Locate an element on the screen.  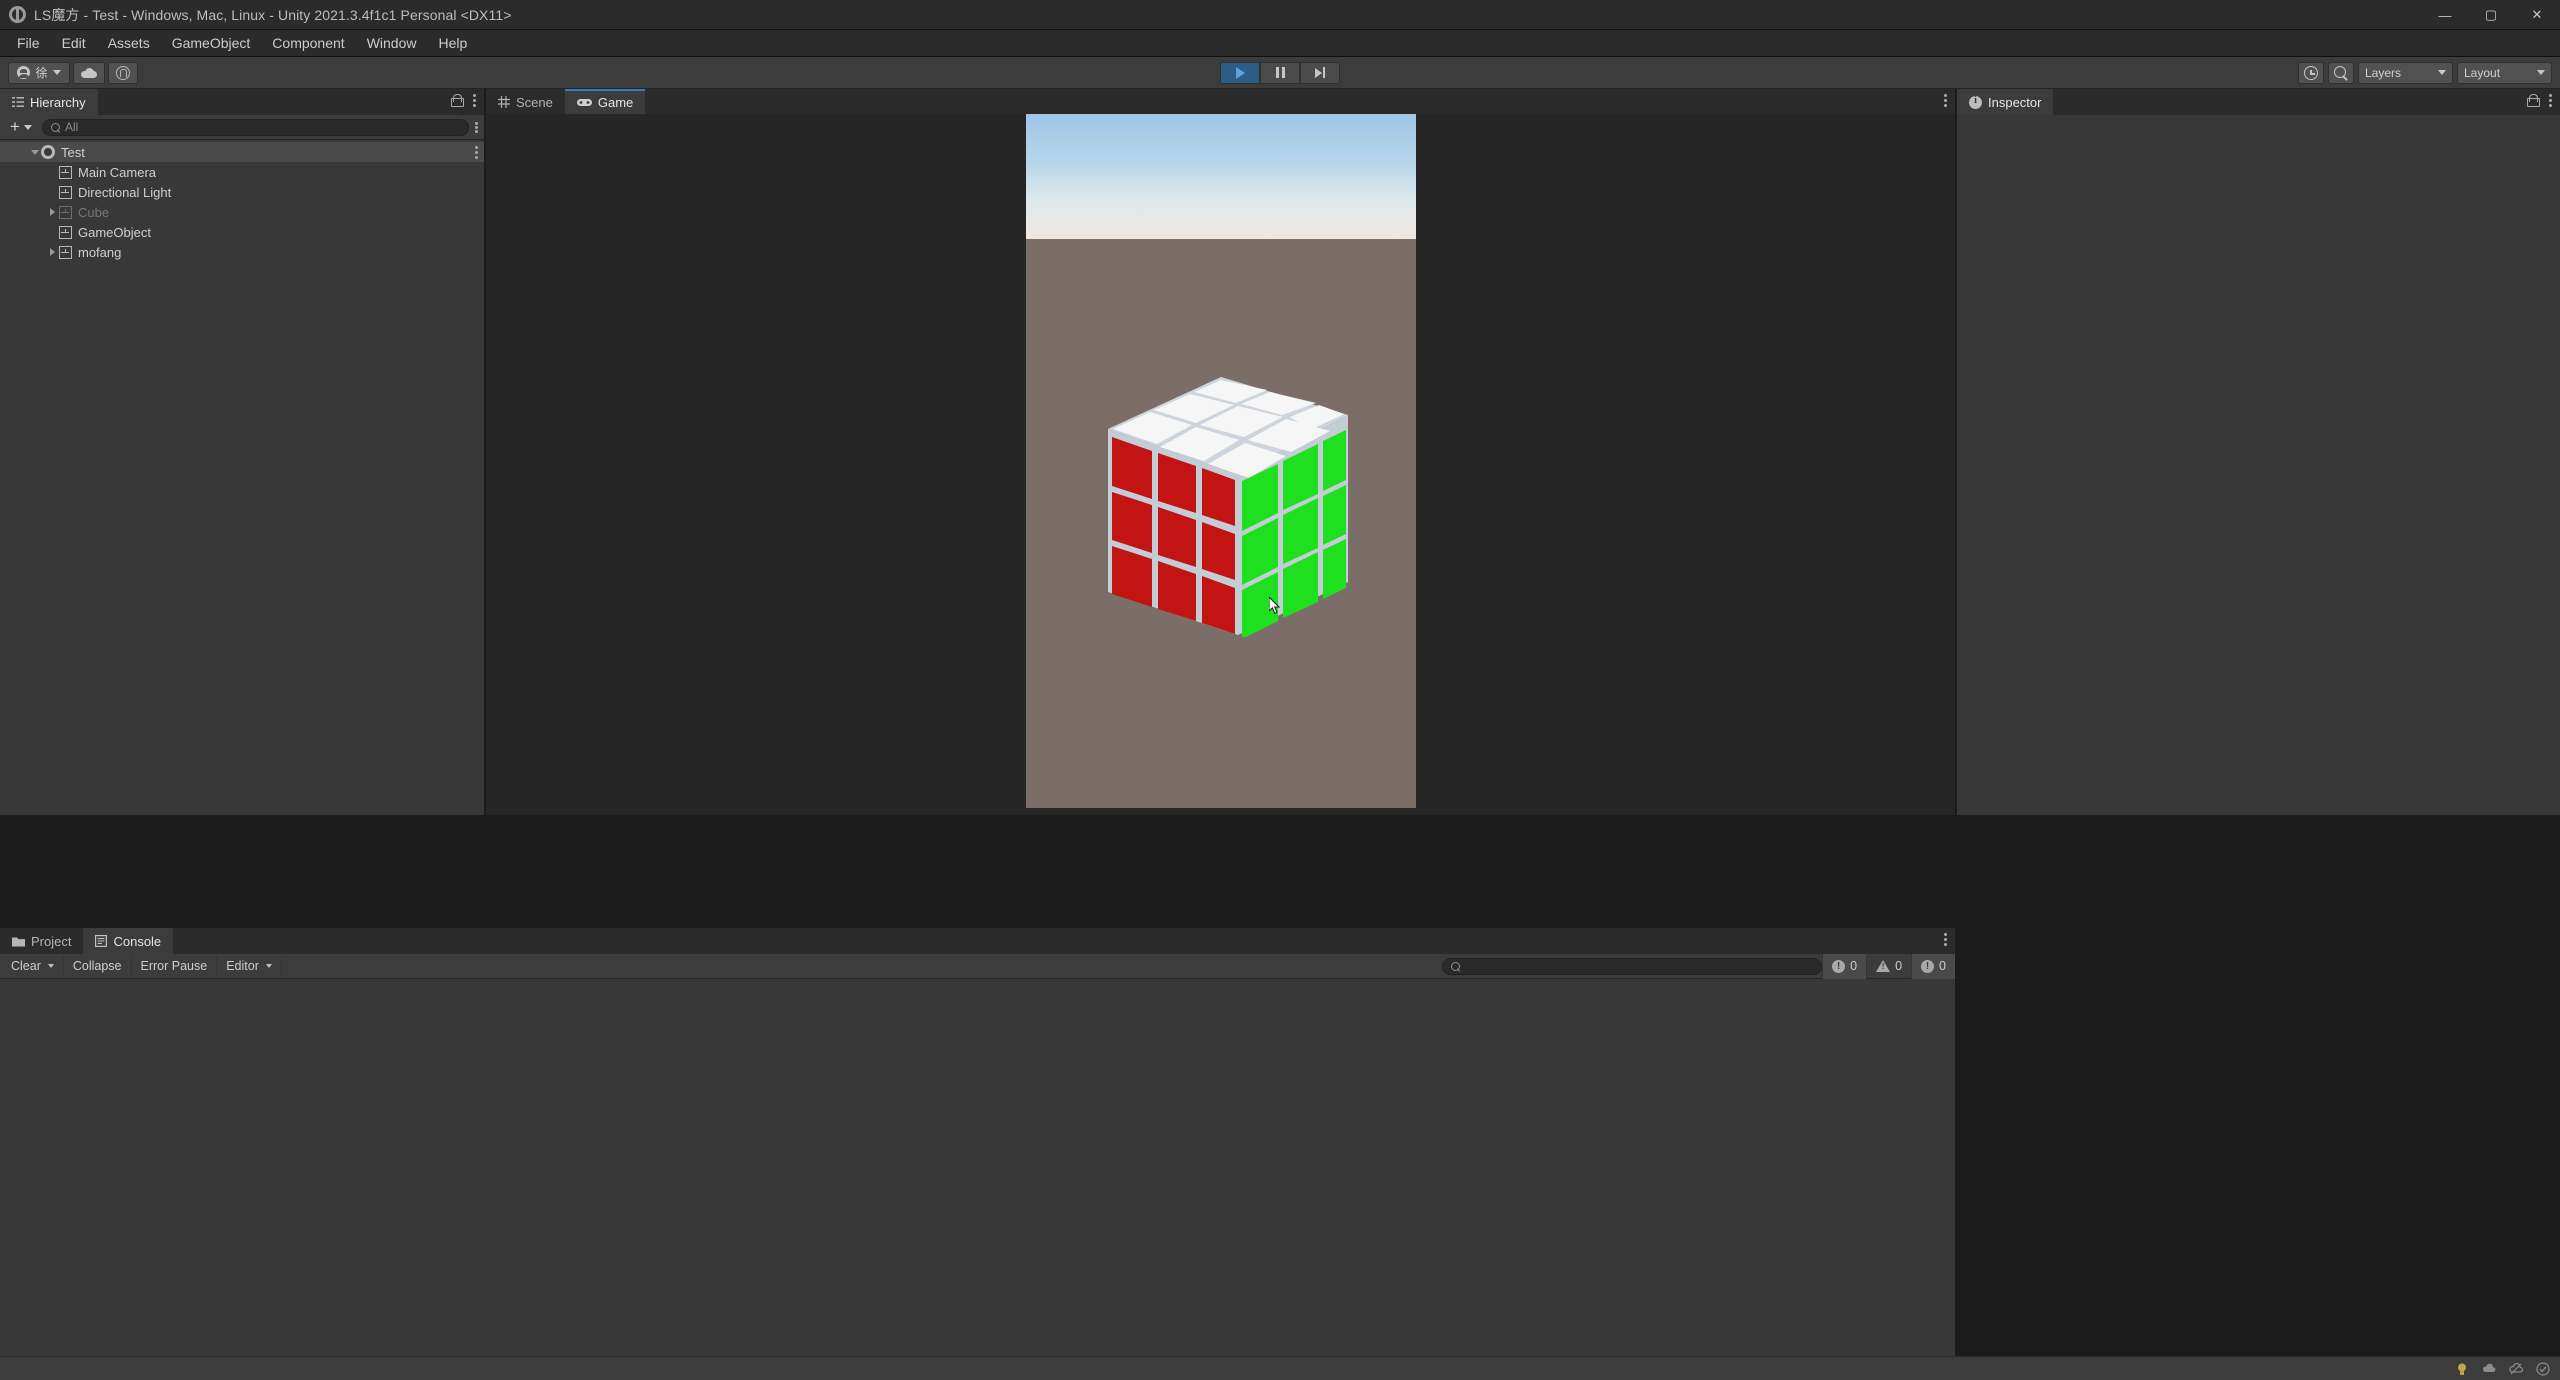
inspector-tab-tools is located at coordinates (2539, 100).